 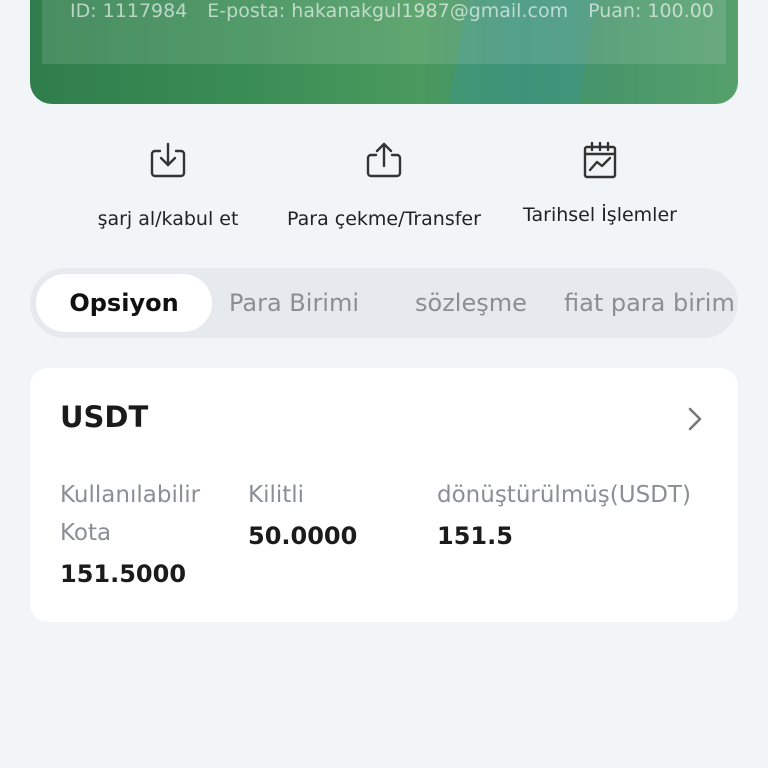 I want to click on history-label: Tarihsel İşlemler, so click(x=600, y=215).